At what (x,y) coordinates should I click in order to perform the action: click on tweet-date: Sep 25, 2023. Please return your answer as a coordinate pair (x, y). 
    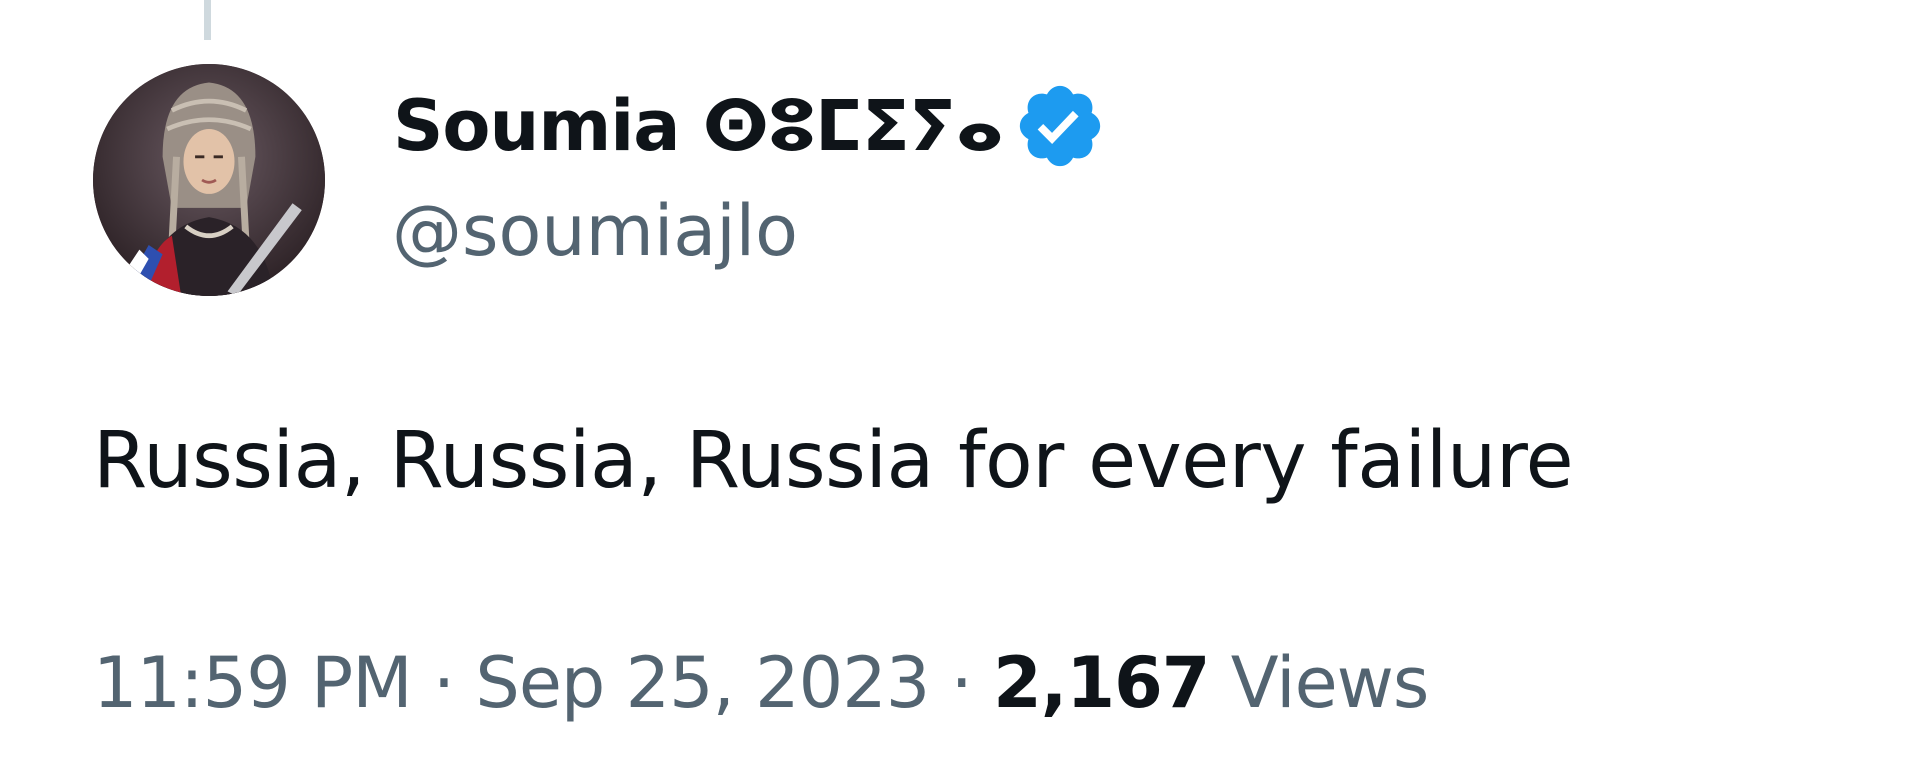
    Looking at the image, I should click on (702, 683).